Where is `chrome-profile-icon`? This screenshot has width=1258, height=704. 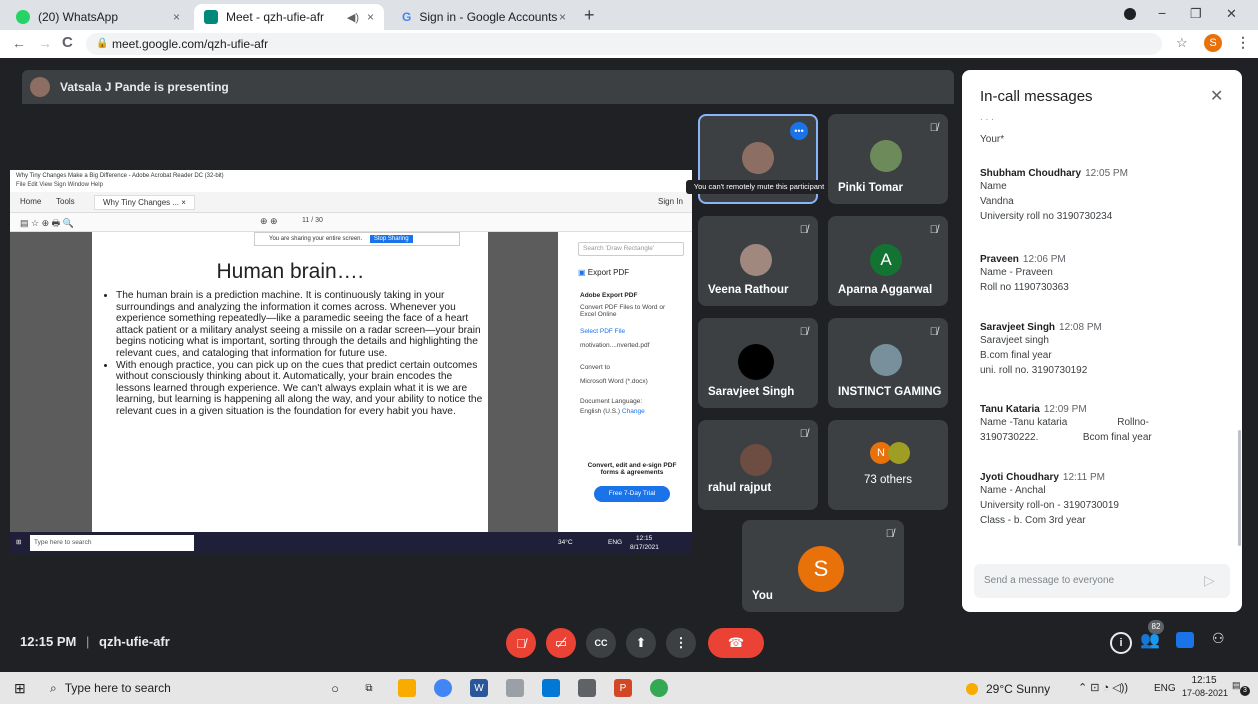 chrome-profile-icon is located at coordinates (659, 688).